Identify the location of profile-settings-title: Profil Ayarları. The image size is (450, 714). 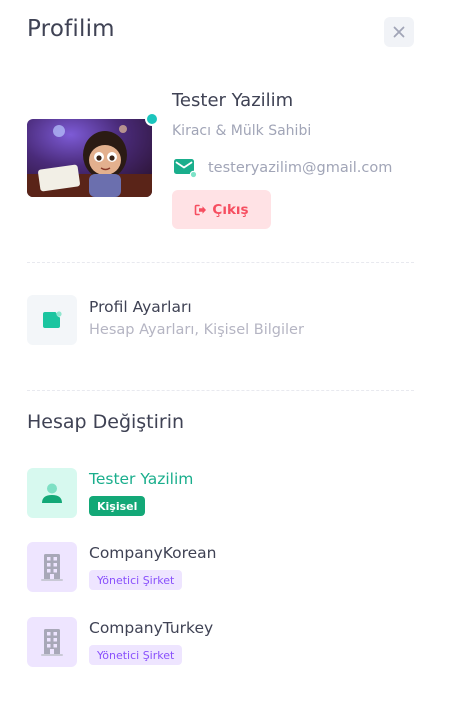
(140, 307).